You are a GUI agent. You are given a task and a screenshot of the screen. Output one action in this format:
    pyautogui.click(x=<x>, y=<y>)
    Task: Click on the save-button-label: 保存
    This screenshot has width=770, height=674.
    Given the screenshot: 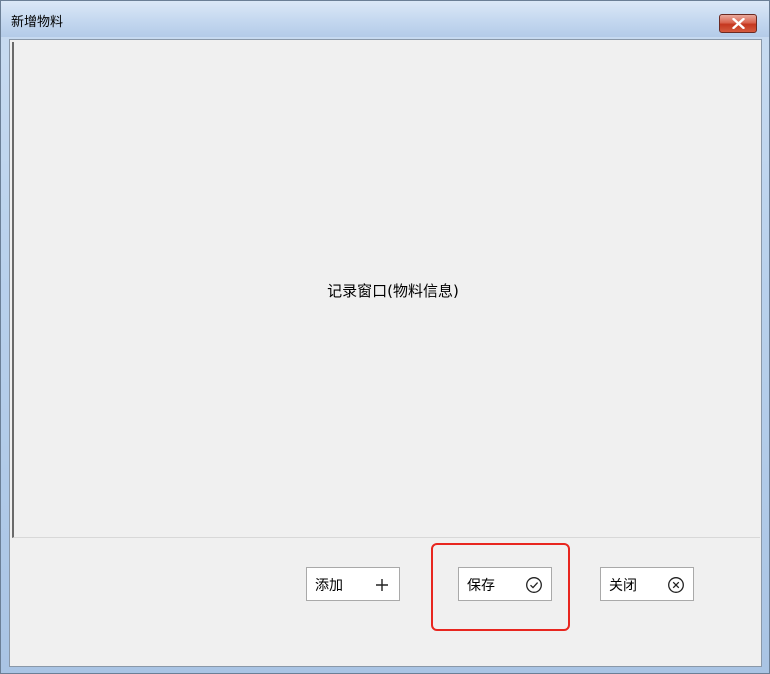 What is the action you would take?
    pyautogui.click(x=481, y=586)
    